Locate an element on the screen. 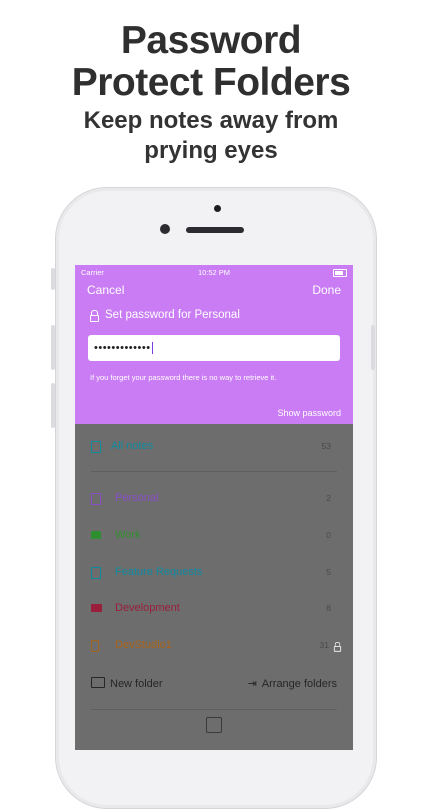  front-camera is located at coordinates (165, 229).